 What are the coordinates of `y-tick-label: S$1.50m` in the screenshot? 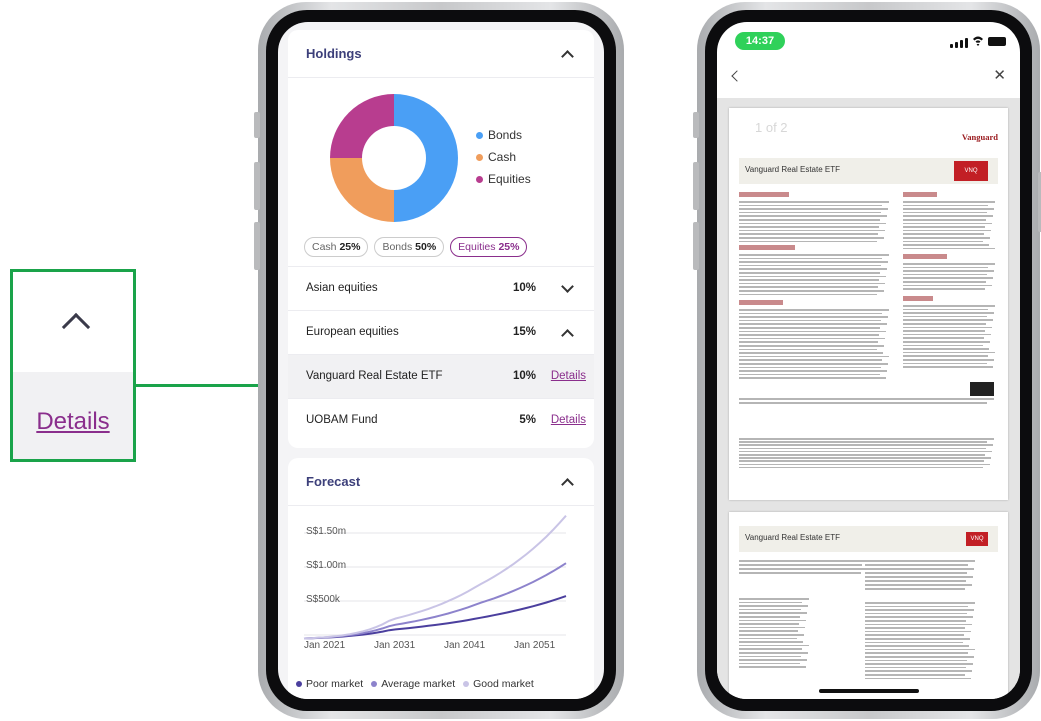 It's located at (326, 531).